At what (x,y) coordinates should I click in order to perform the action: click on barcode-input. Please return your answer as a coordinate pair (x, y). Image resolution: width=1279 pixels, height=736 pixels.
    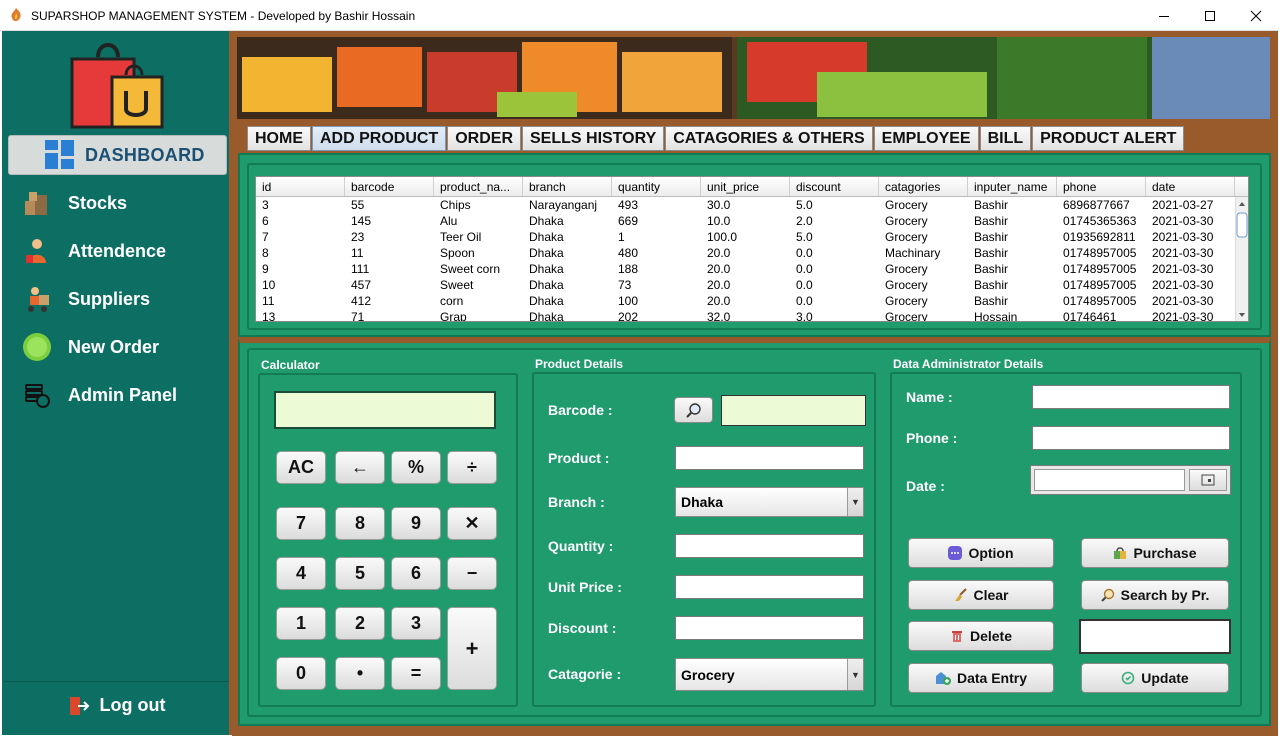
    Looking at the image, I should click on (793, 410).